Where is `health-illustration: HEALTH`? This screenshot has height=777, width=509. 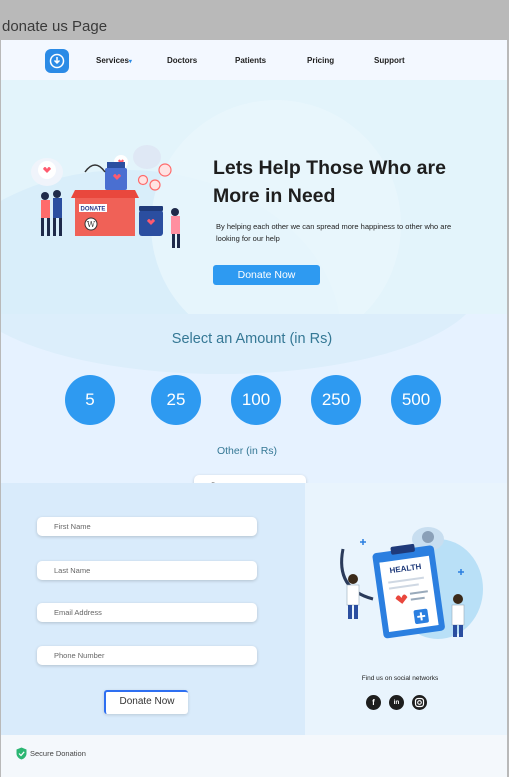 health-illustration: HEALTH is located at coordinates (411, 583).